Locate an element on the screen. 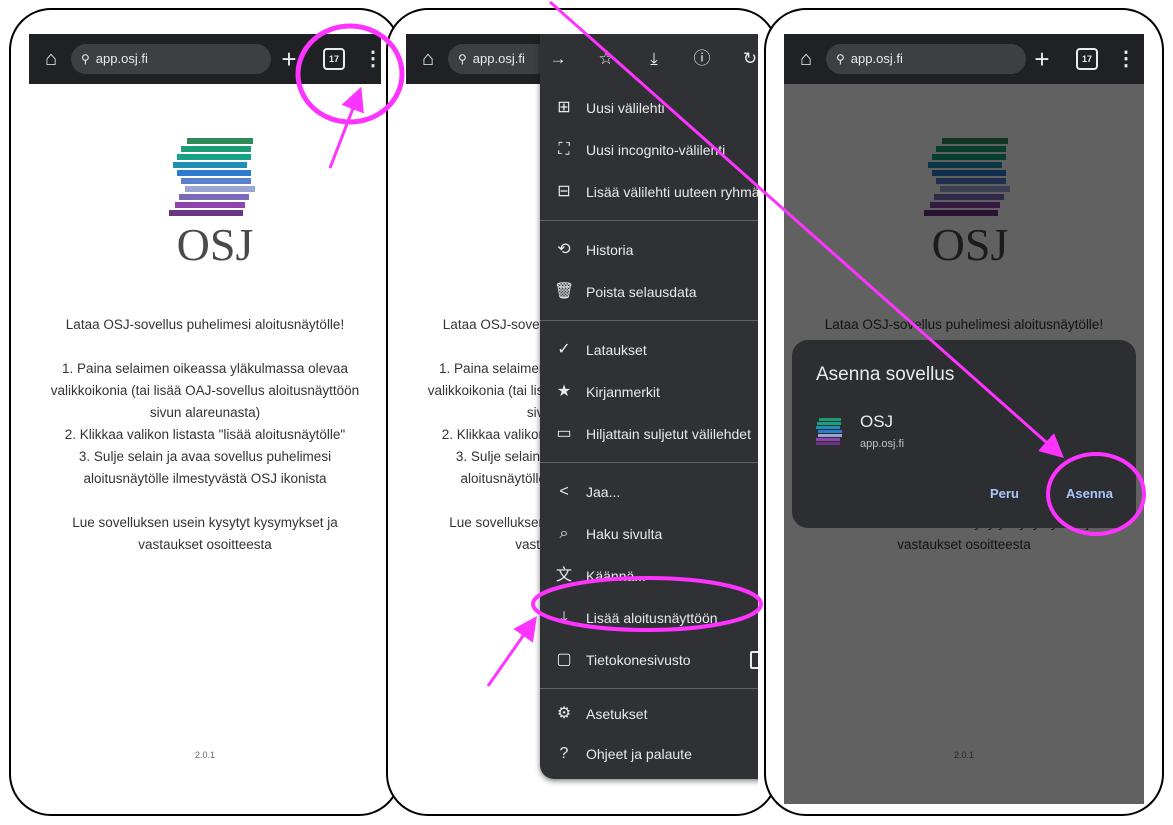 The image size is (1173, 825). instruction-line: sivun alareunasta) is located at coordinates (205, 412).